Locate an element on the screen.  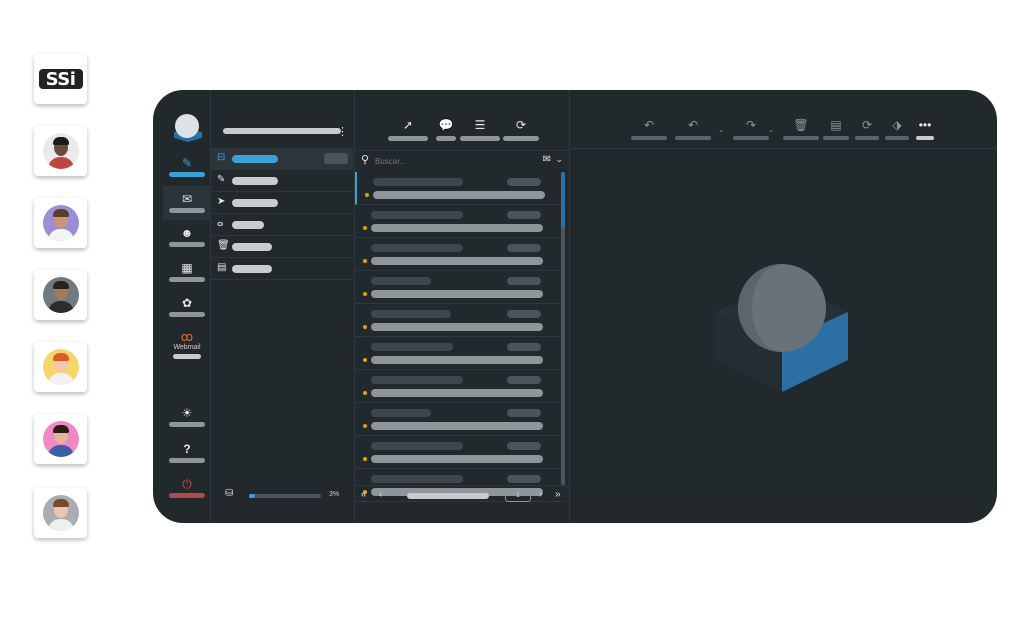
main-nav: ✎ ✉ ☻ ▦ ✿ ꝏ Webmail ☀ ? ⏻ is located at coordinates (187, 306).